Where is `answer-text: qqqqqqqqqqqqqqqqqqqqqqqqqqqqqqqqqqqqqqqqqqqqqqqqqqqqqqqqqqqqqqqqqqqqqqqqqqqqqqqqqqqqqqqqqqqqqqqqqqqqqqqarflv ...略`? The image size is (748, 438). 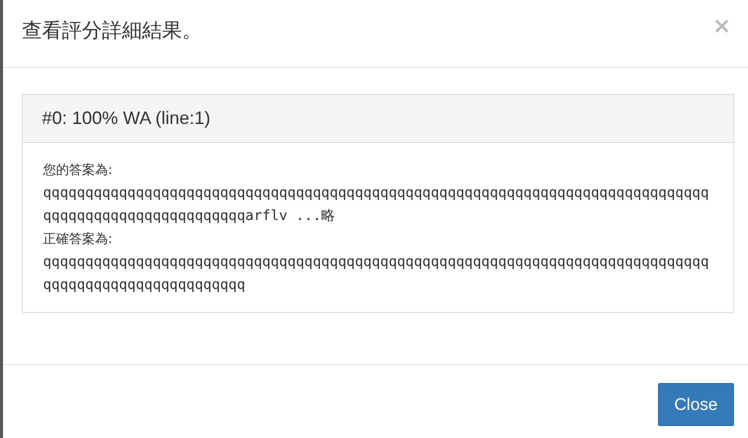 answer-text: qqqqqqqqqqqqqqqqqqqqqqqqqqqqqqqqqqqqqqqqqqqqqqqqqqqqqqqqqqqqqqqqqqqqqqqqqqqqqqqqqqqqqqqqqqqqqqqqqqqqqqqarflv ...略 is located at coordinates (376, 205).